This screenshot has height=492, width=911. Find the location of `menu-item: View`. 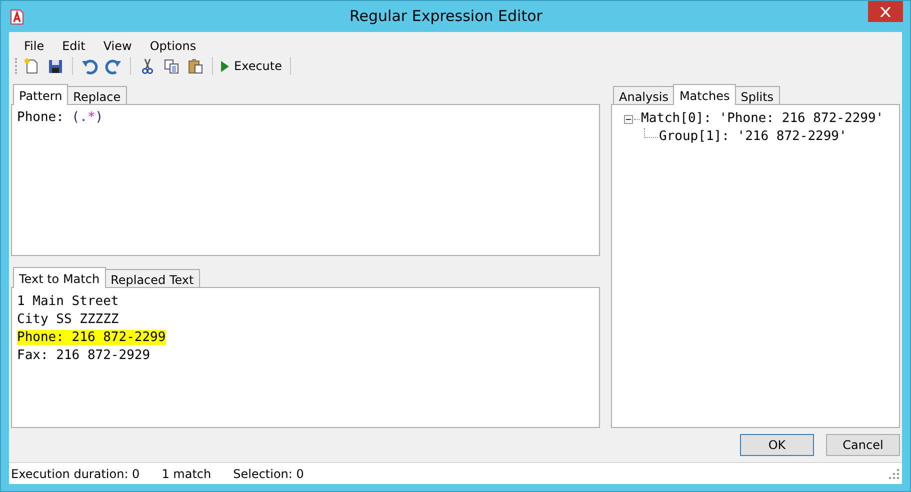

menu-item: View is located at coordinates (117, 44).